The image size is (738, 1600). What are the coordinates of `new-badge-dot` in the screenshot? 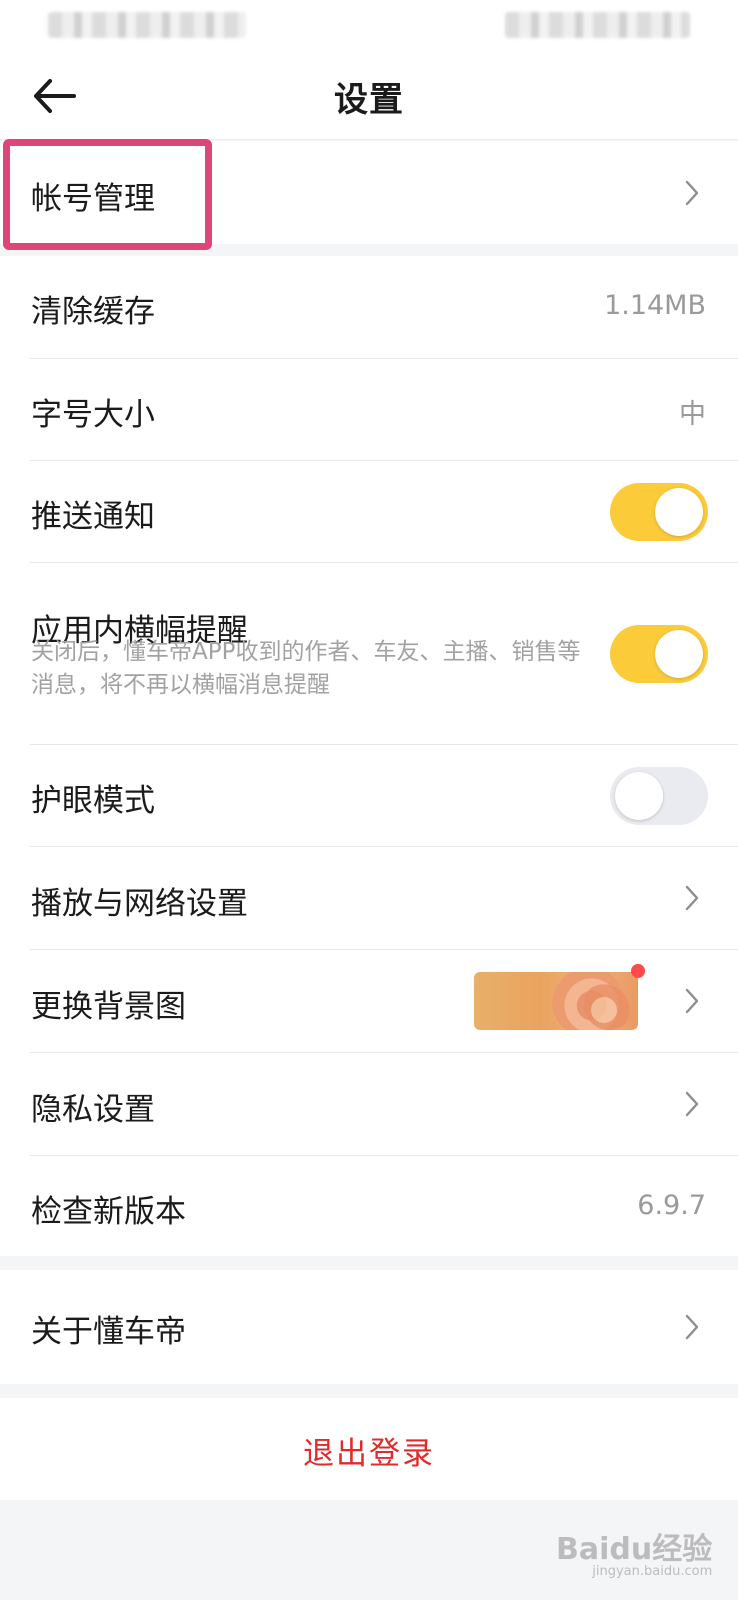 It's located at (638, 971).